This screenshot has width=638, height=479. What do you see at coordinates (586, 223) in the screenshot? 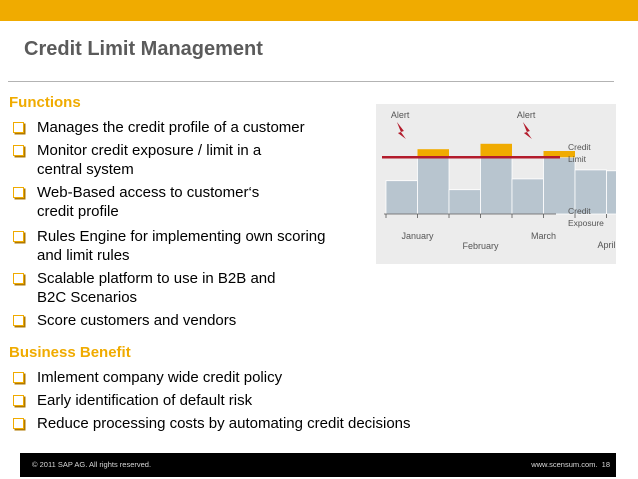
I see `credit-exposure-label-line2: Exposure` at bounding box center [586, 223].